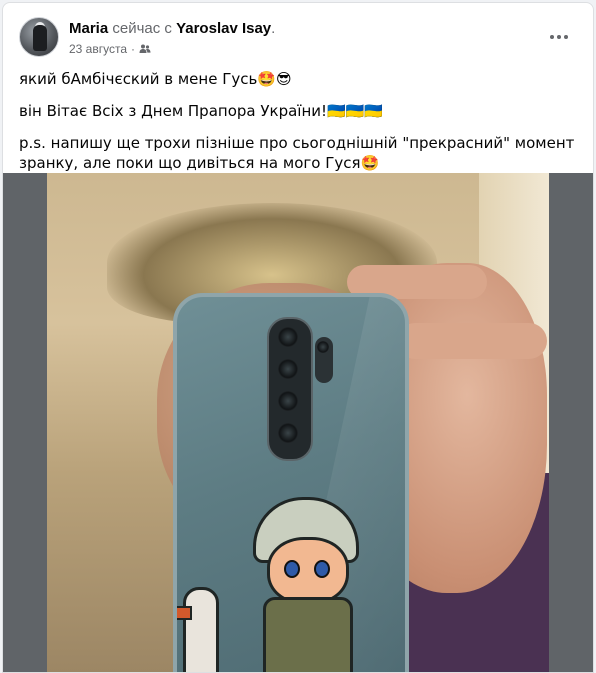 This screenshot has width=596, height=673. What do you see at coordinates (308, 571) in the screenshot?
I see `sticker-face` at bounding box center [308, 571].